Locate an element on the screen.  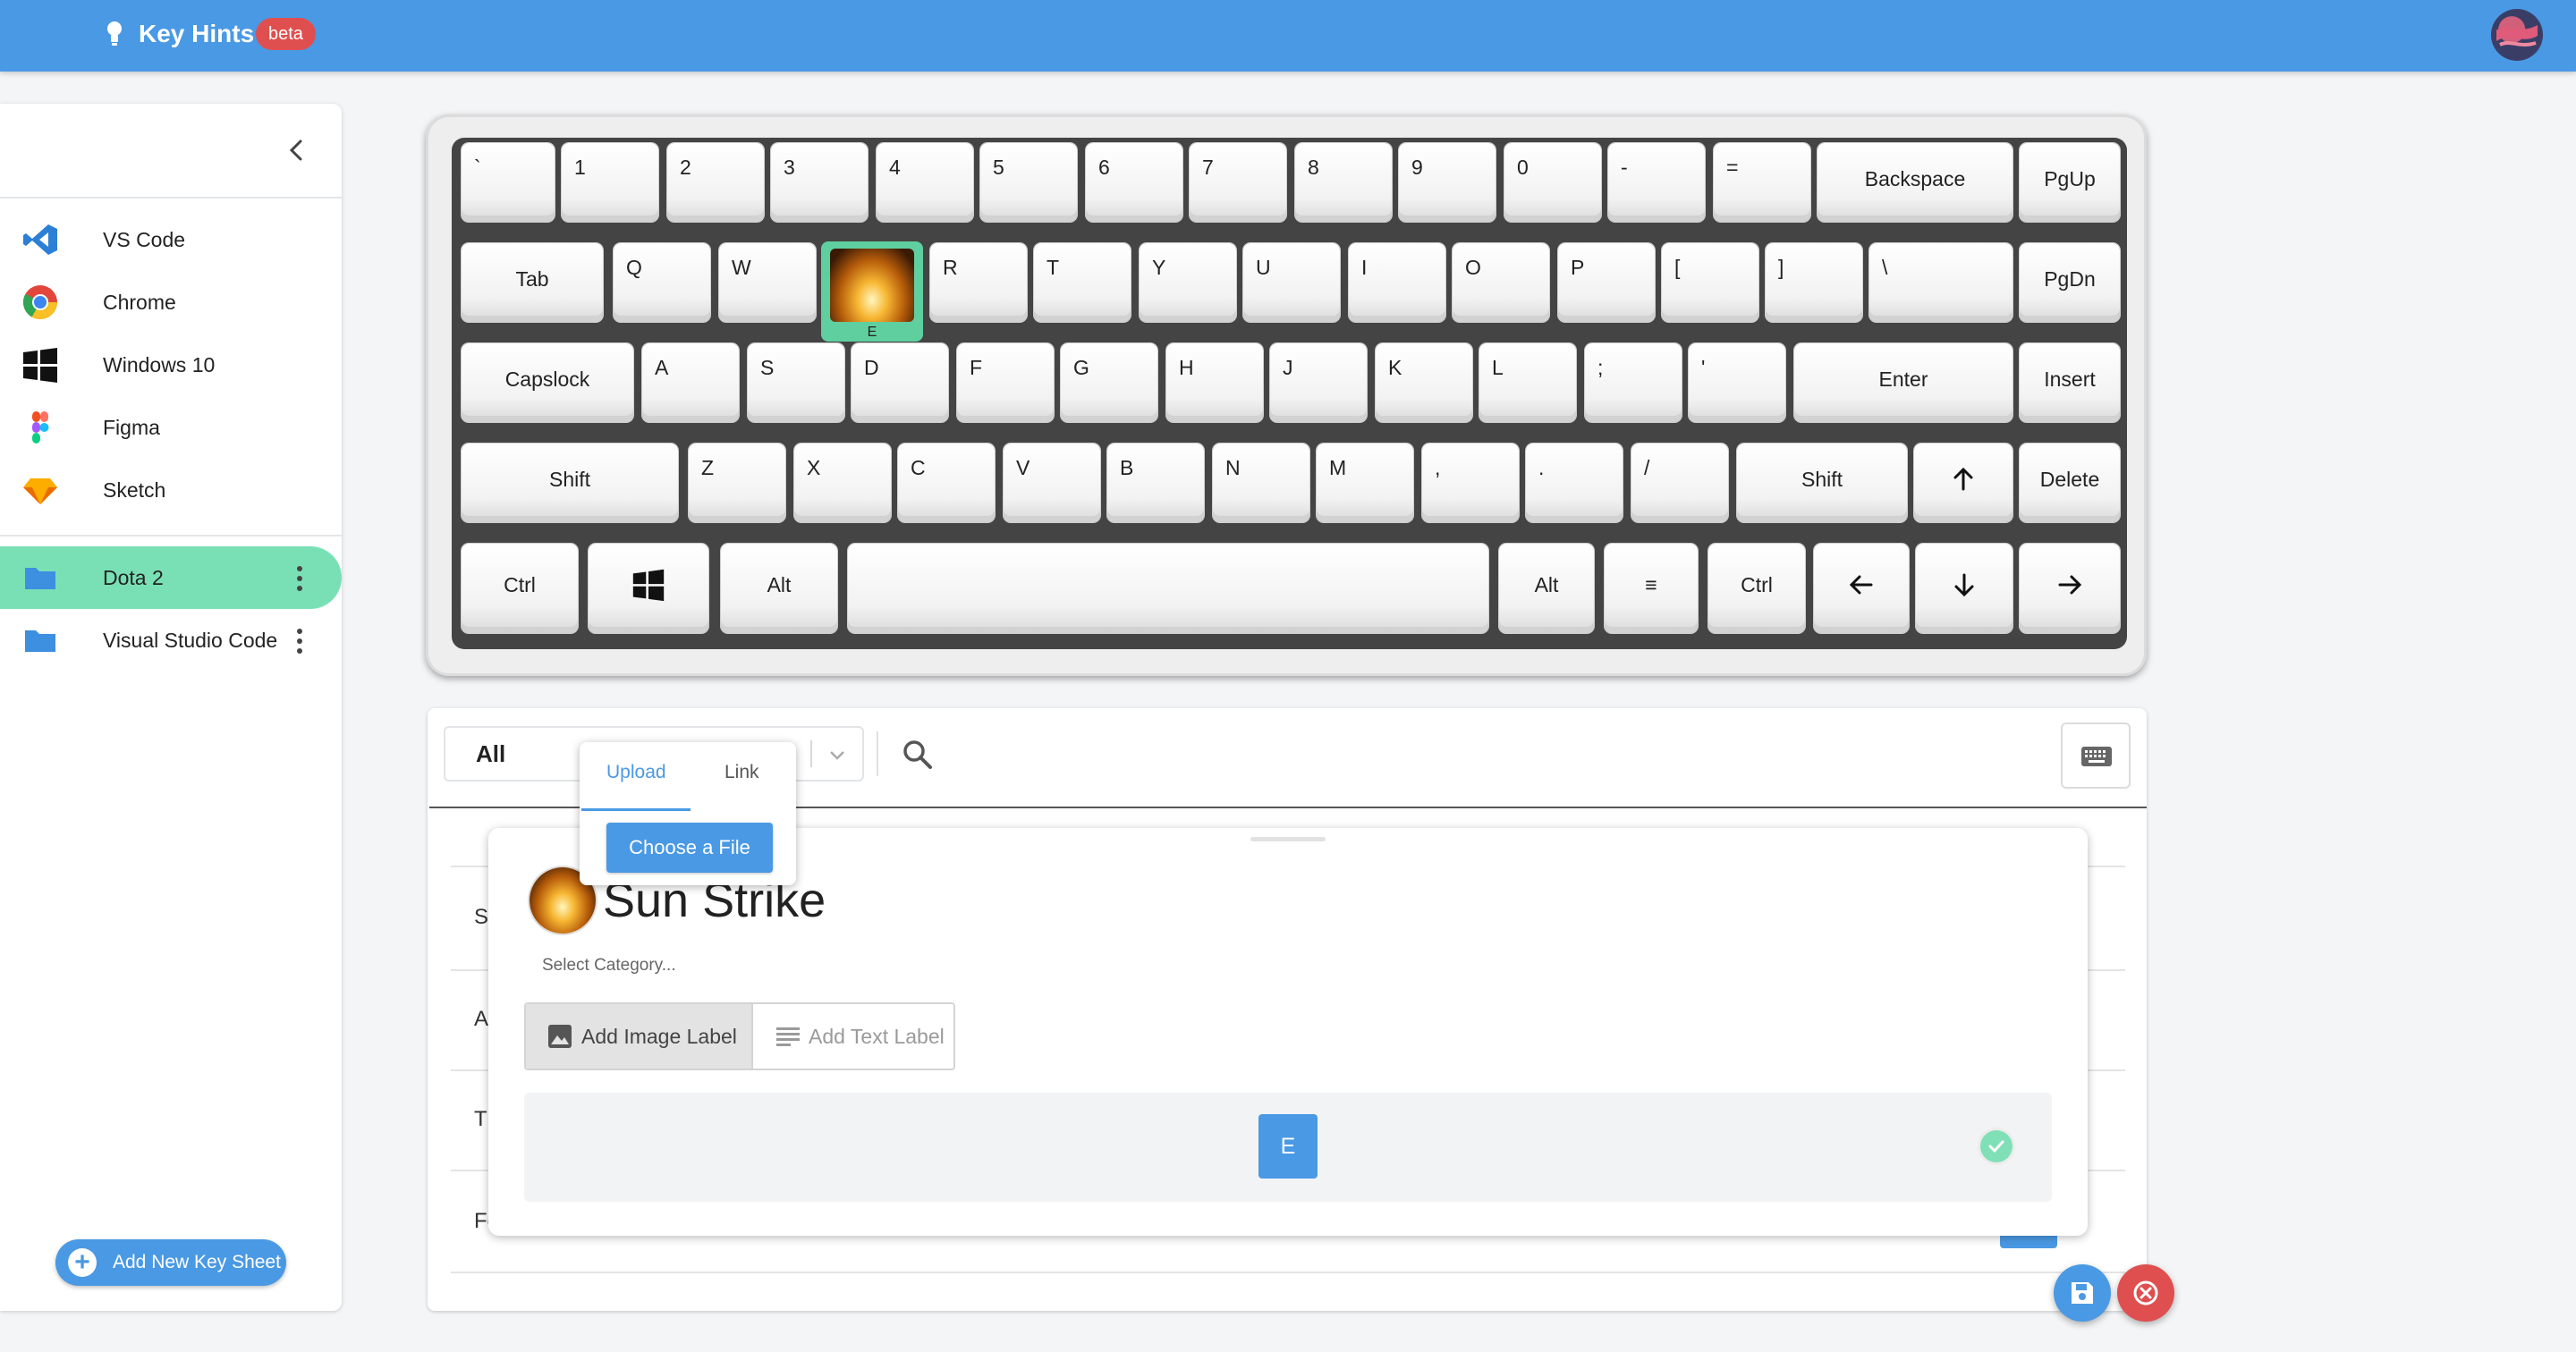
key-label: 7 is located at coordinates (1208, 167).